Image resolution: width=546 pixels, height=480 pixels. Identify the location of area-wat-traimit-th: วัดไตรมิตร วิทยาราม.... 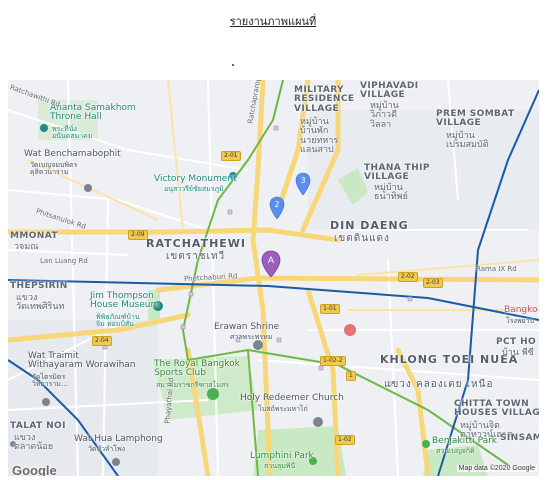
(50, 381).